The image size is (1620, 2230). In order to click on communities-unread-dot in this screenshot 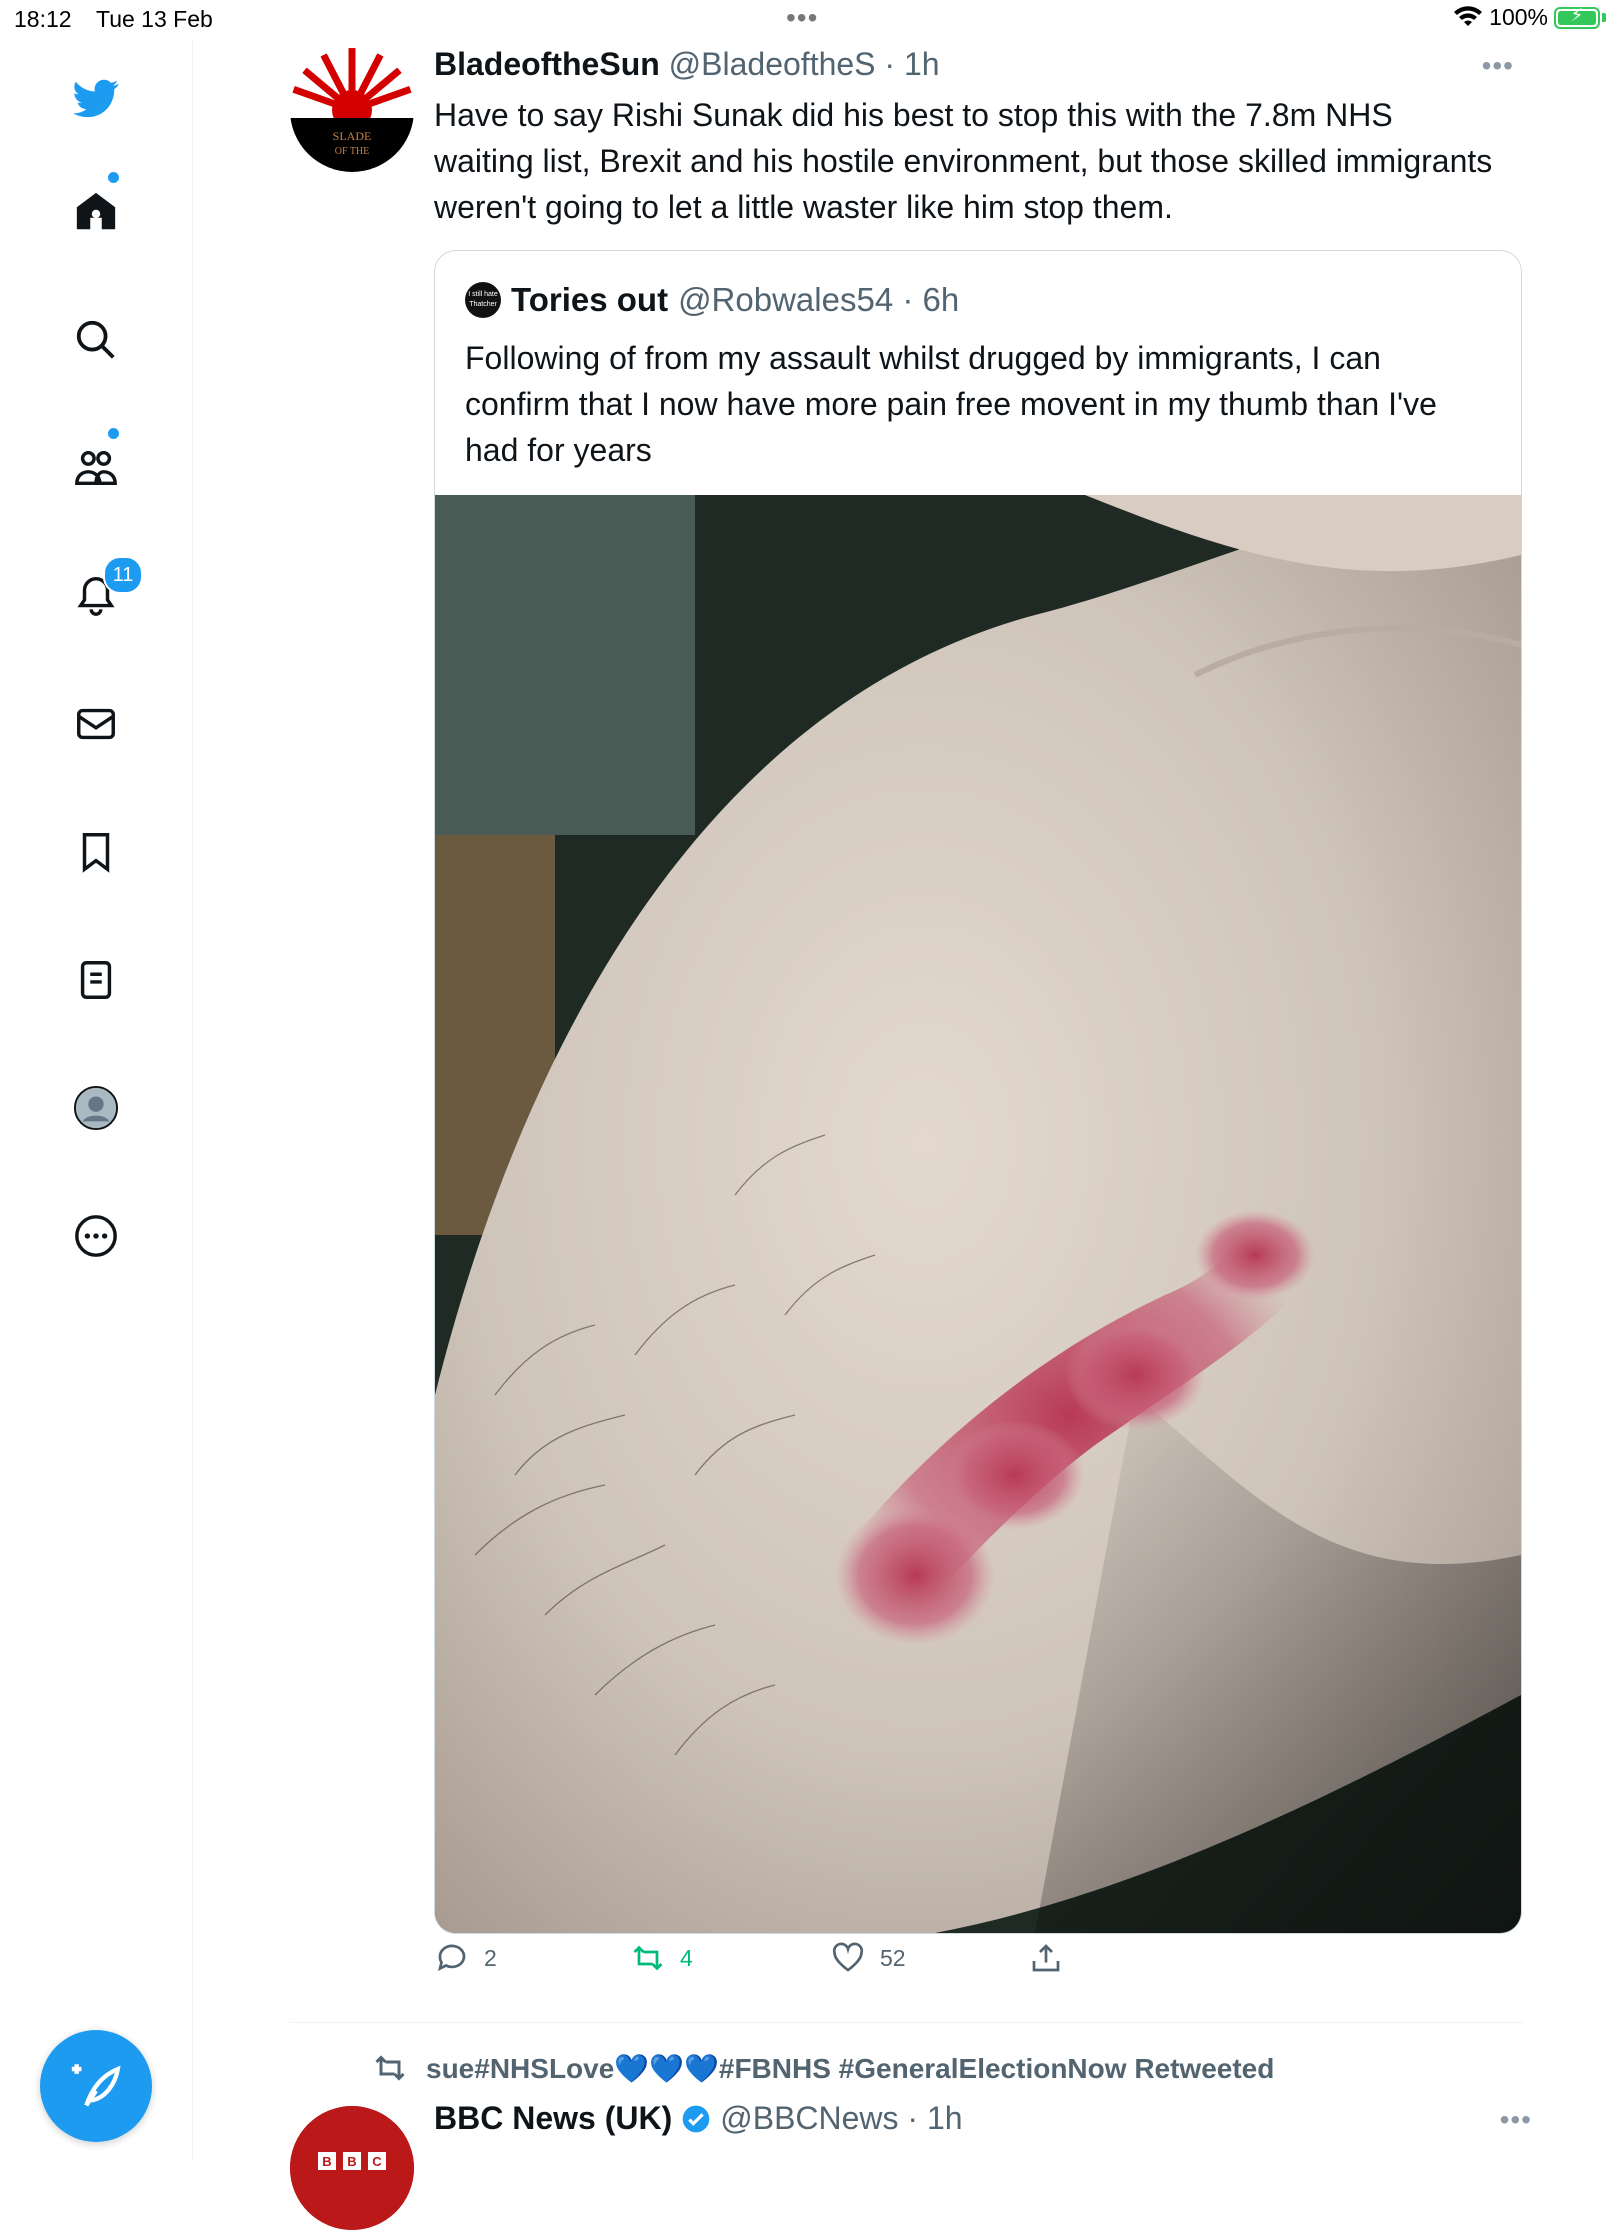, I will do `click(113, 433)`.